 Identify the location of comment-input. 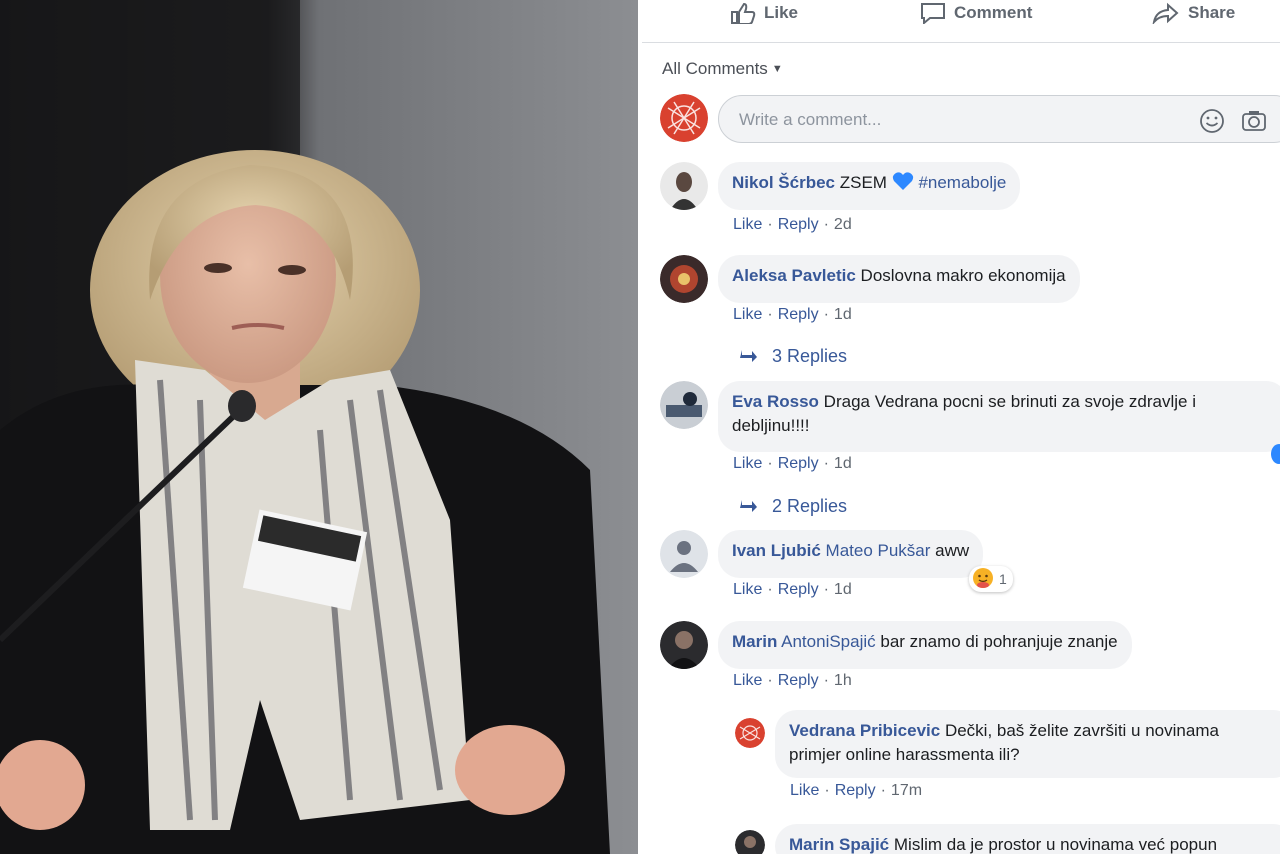
(949, 120).